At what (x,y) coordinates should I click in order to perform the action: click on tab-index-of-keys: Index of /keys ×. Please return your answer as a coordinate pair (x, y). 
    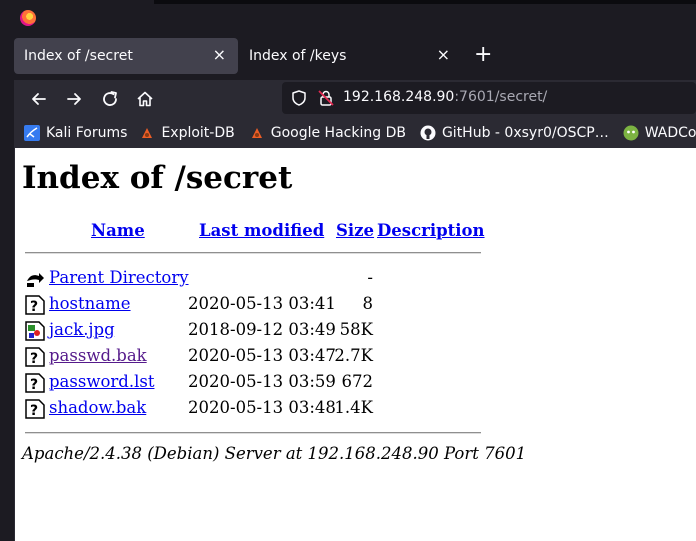
    Looking at the image, I should click on (350, 56).